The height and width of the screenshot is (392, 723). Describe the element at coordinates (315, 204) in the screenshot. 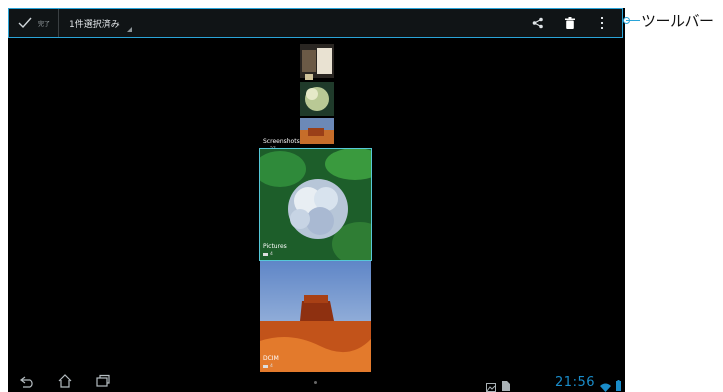

I see `album-pictures: Pictures 4` at that location.